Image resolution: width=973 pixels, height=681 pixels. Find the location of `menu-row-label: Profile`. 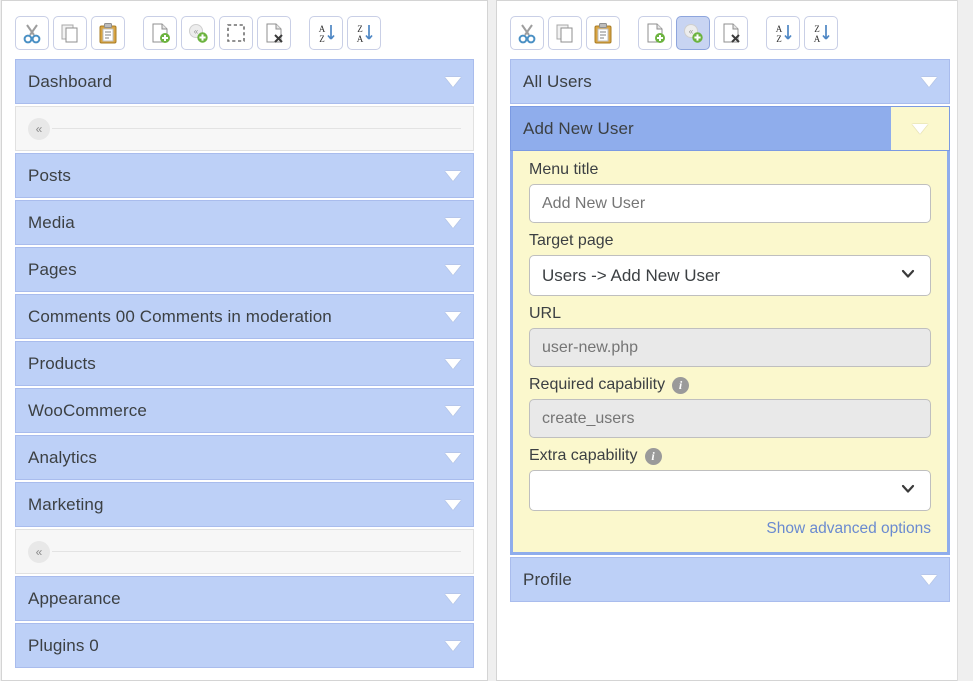

menu-row-label: Profile is located at coordinates (547, 579).